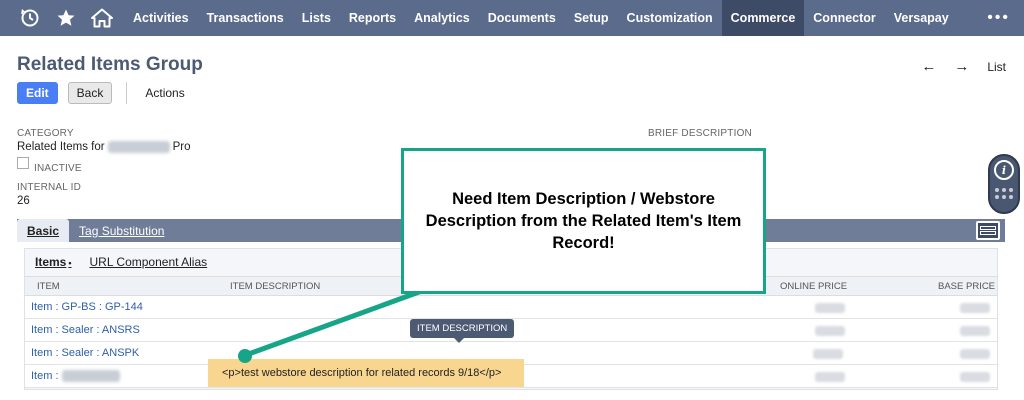 The height and width of the screenshot is (400, 1024). I want to click on previous-record-arrow-icon: ←, so click(928, 66).